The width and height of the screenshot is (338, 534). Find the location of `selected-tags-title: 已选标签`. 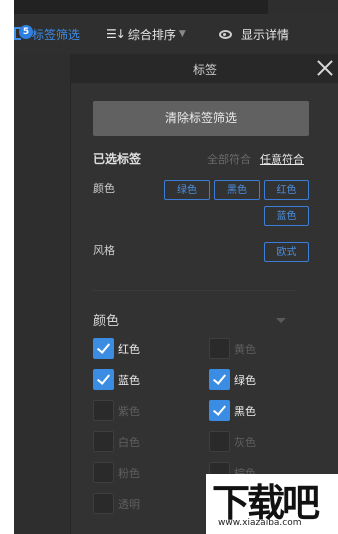

selected-tags-title: 已选标签 is located at coordinates (117, 159).